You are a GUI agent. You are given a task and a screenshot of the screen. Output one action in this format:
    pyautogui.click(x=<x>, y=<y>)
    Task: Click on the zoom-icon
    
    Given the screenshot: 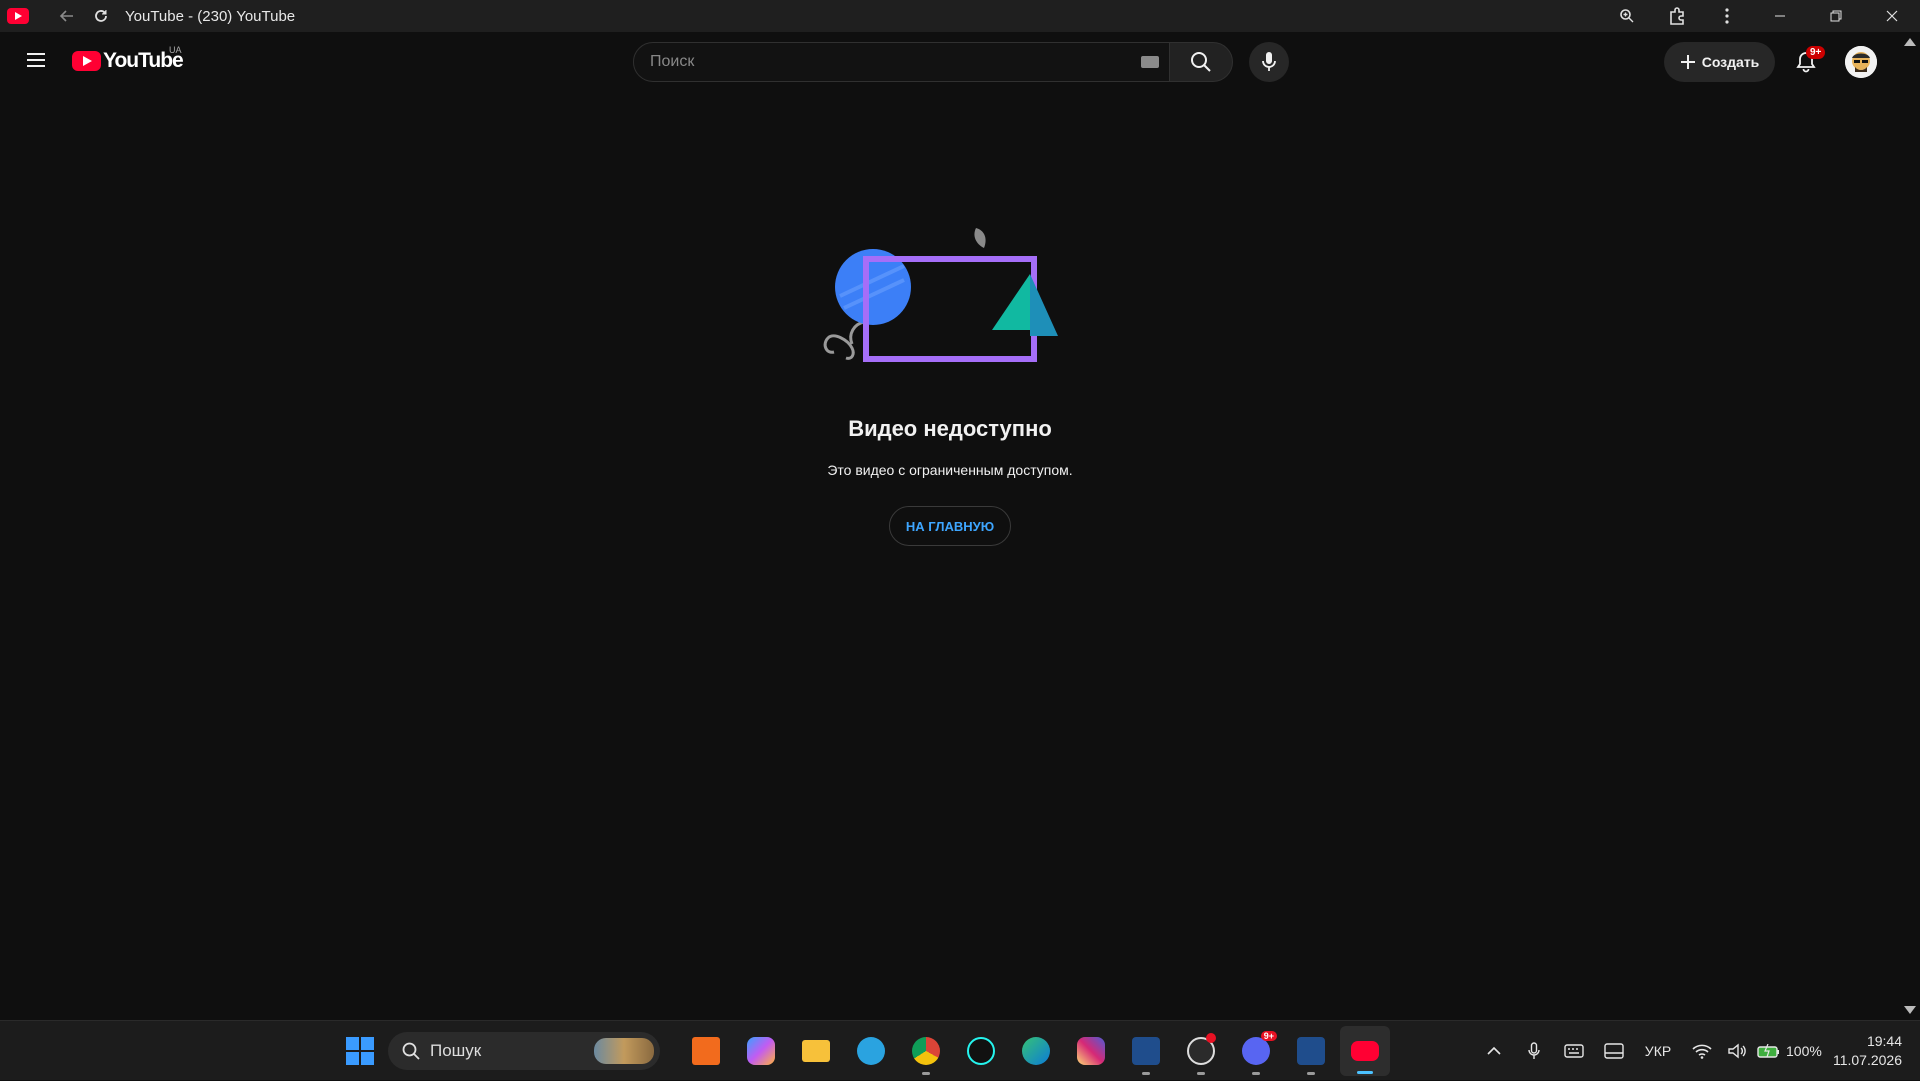 What is the action you would take?
    pyautogui.click(x=1627, y=16)
    